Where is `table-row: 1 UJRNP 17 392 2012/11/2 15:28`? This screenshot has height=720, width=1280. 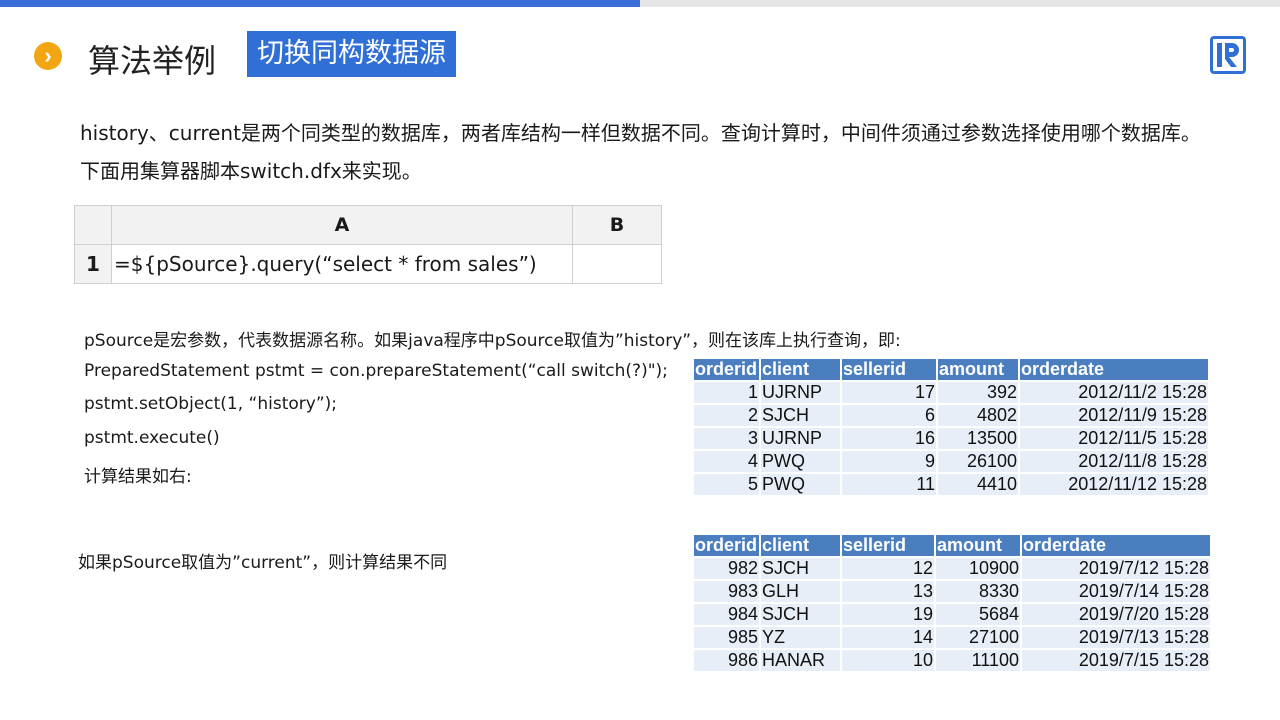
table-row: 1 UJRNP 17 392 2012/11/2 15:28 is located at coordinates (951, 392).